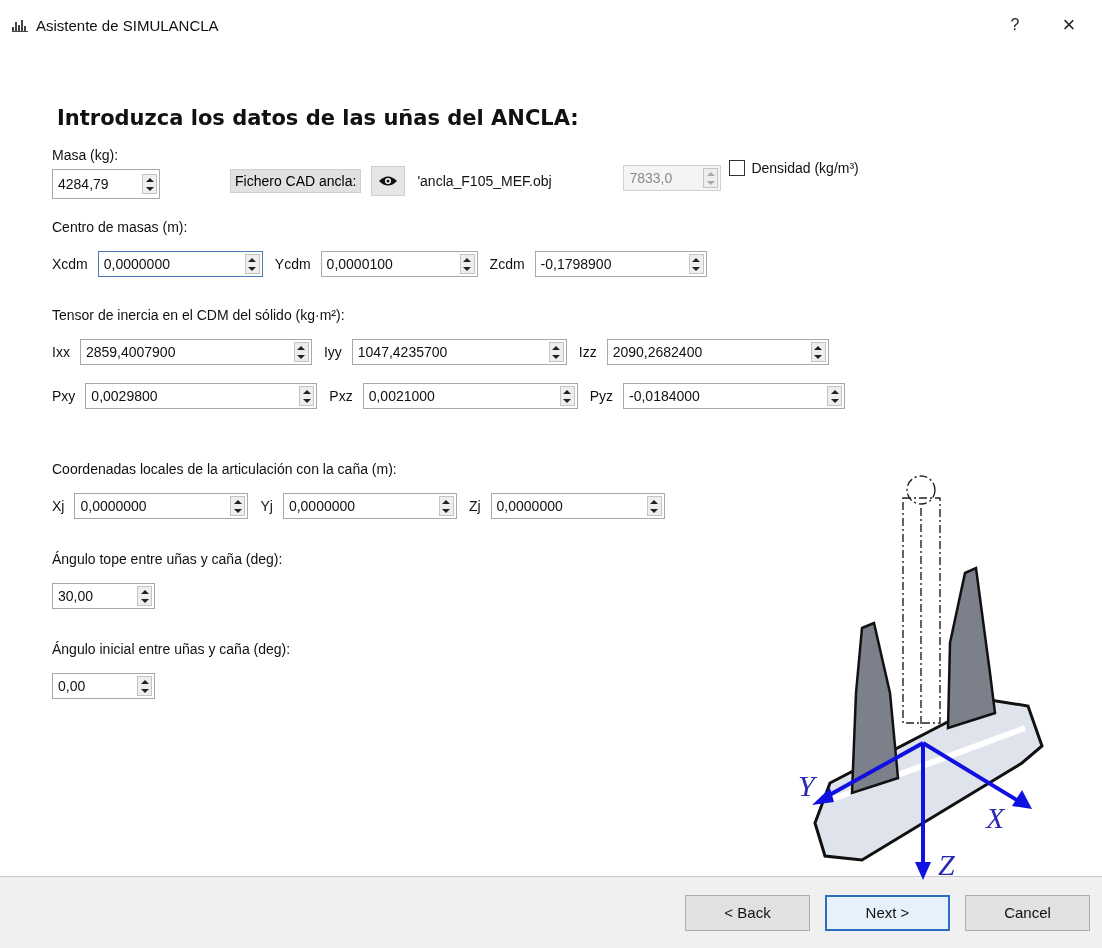 This screenshot has width=1102, height=948. I want to click on number-field: 0,0000100, so click(399, 264).